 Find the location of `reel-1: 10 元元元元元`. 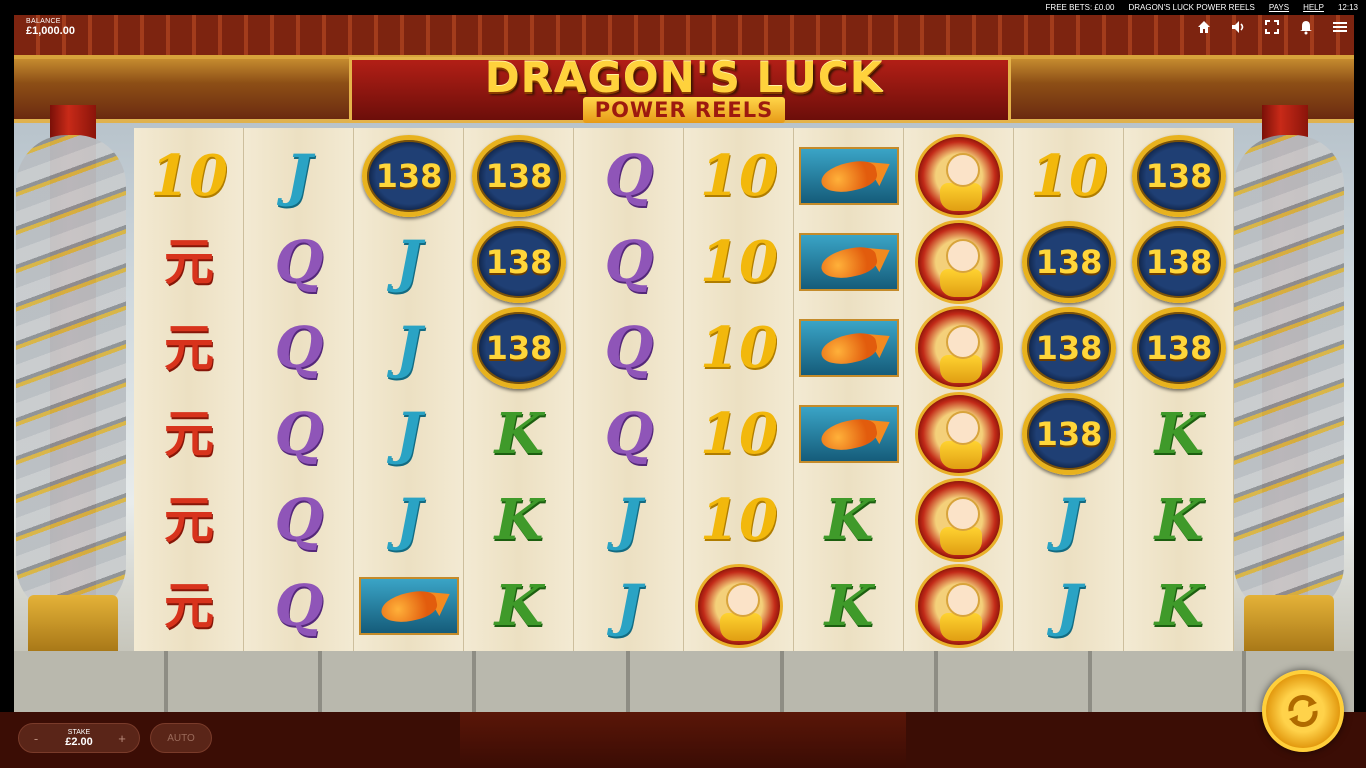

reel-1: 10 元元元元元 is located at coordinates (189, 389).